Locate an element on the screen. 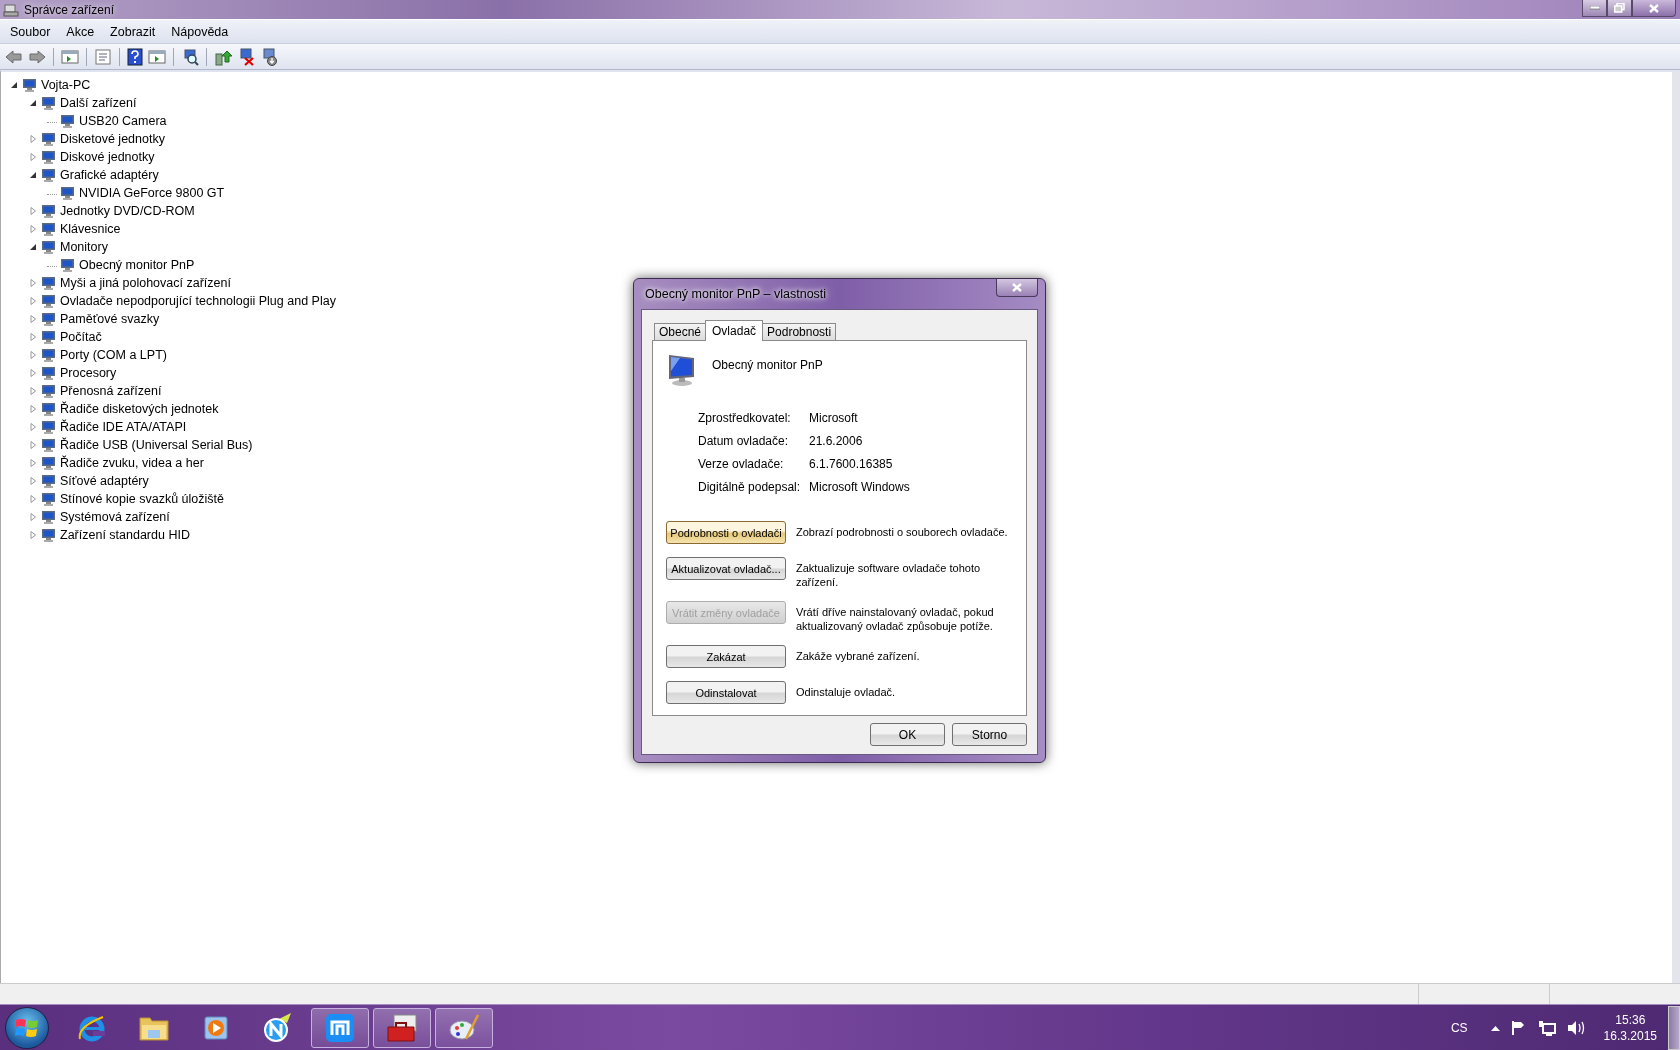  flag-icon is located at coordinates (1518, 1027).